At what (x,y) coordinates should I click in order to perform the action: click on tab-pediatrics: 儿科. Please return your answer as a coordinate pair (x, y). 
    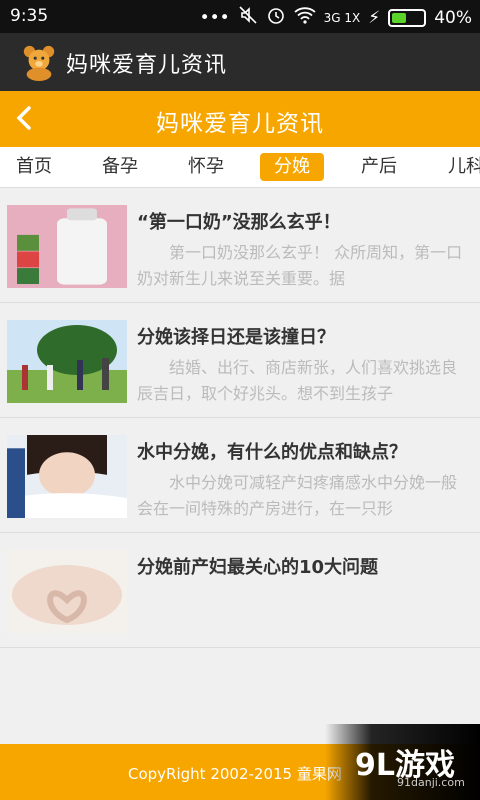
    Looking at the image, I should click on (457, 167).